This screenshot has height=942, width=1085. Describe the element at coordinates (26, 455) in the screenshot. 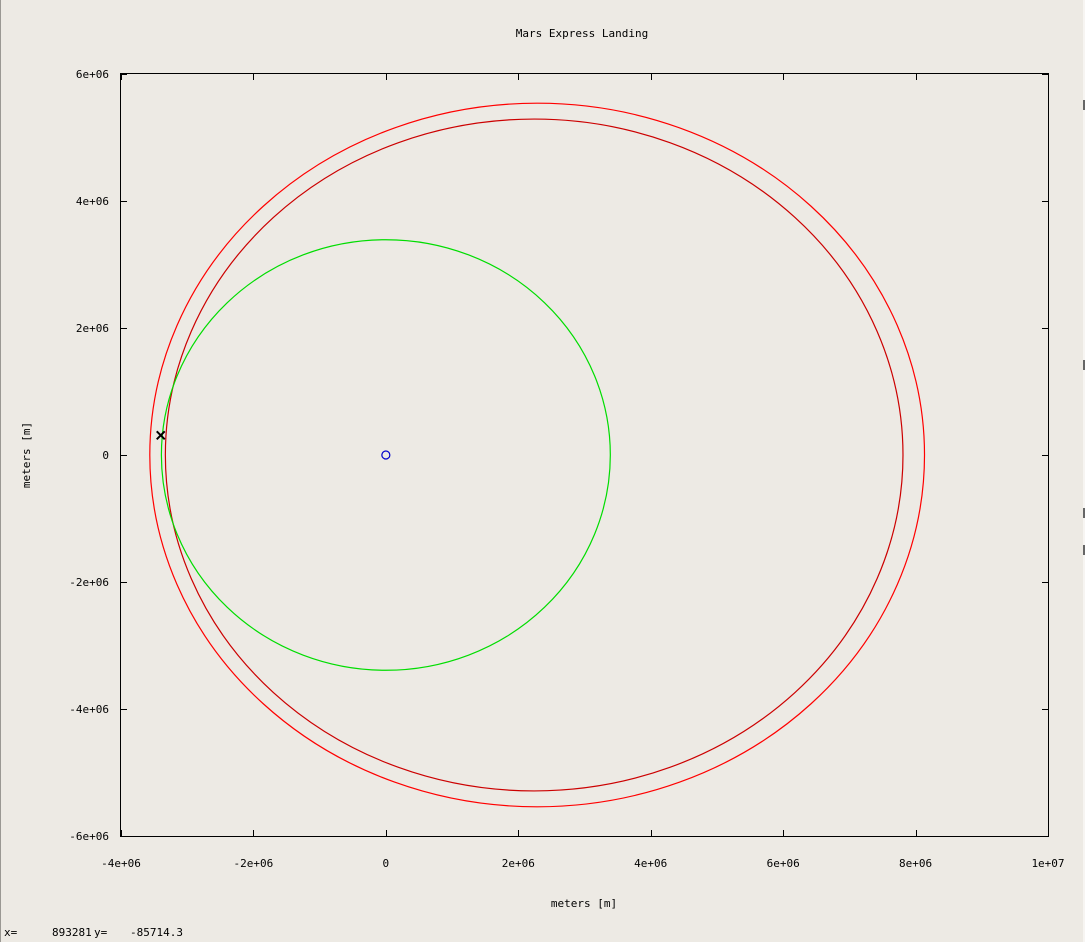

I see `y-axis-label: meters [m]` at that location.